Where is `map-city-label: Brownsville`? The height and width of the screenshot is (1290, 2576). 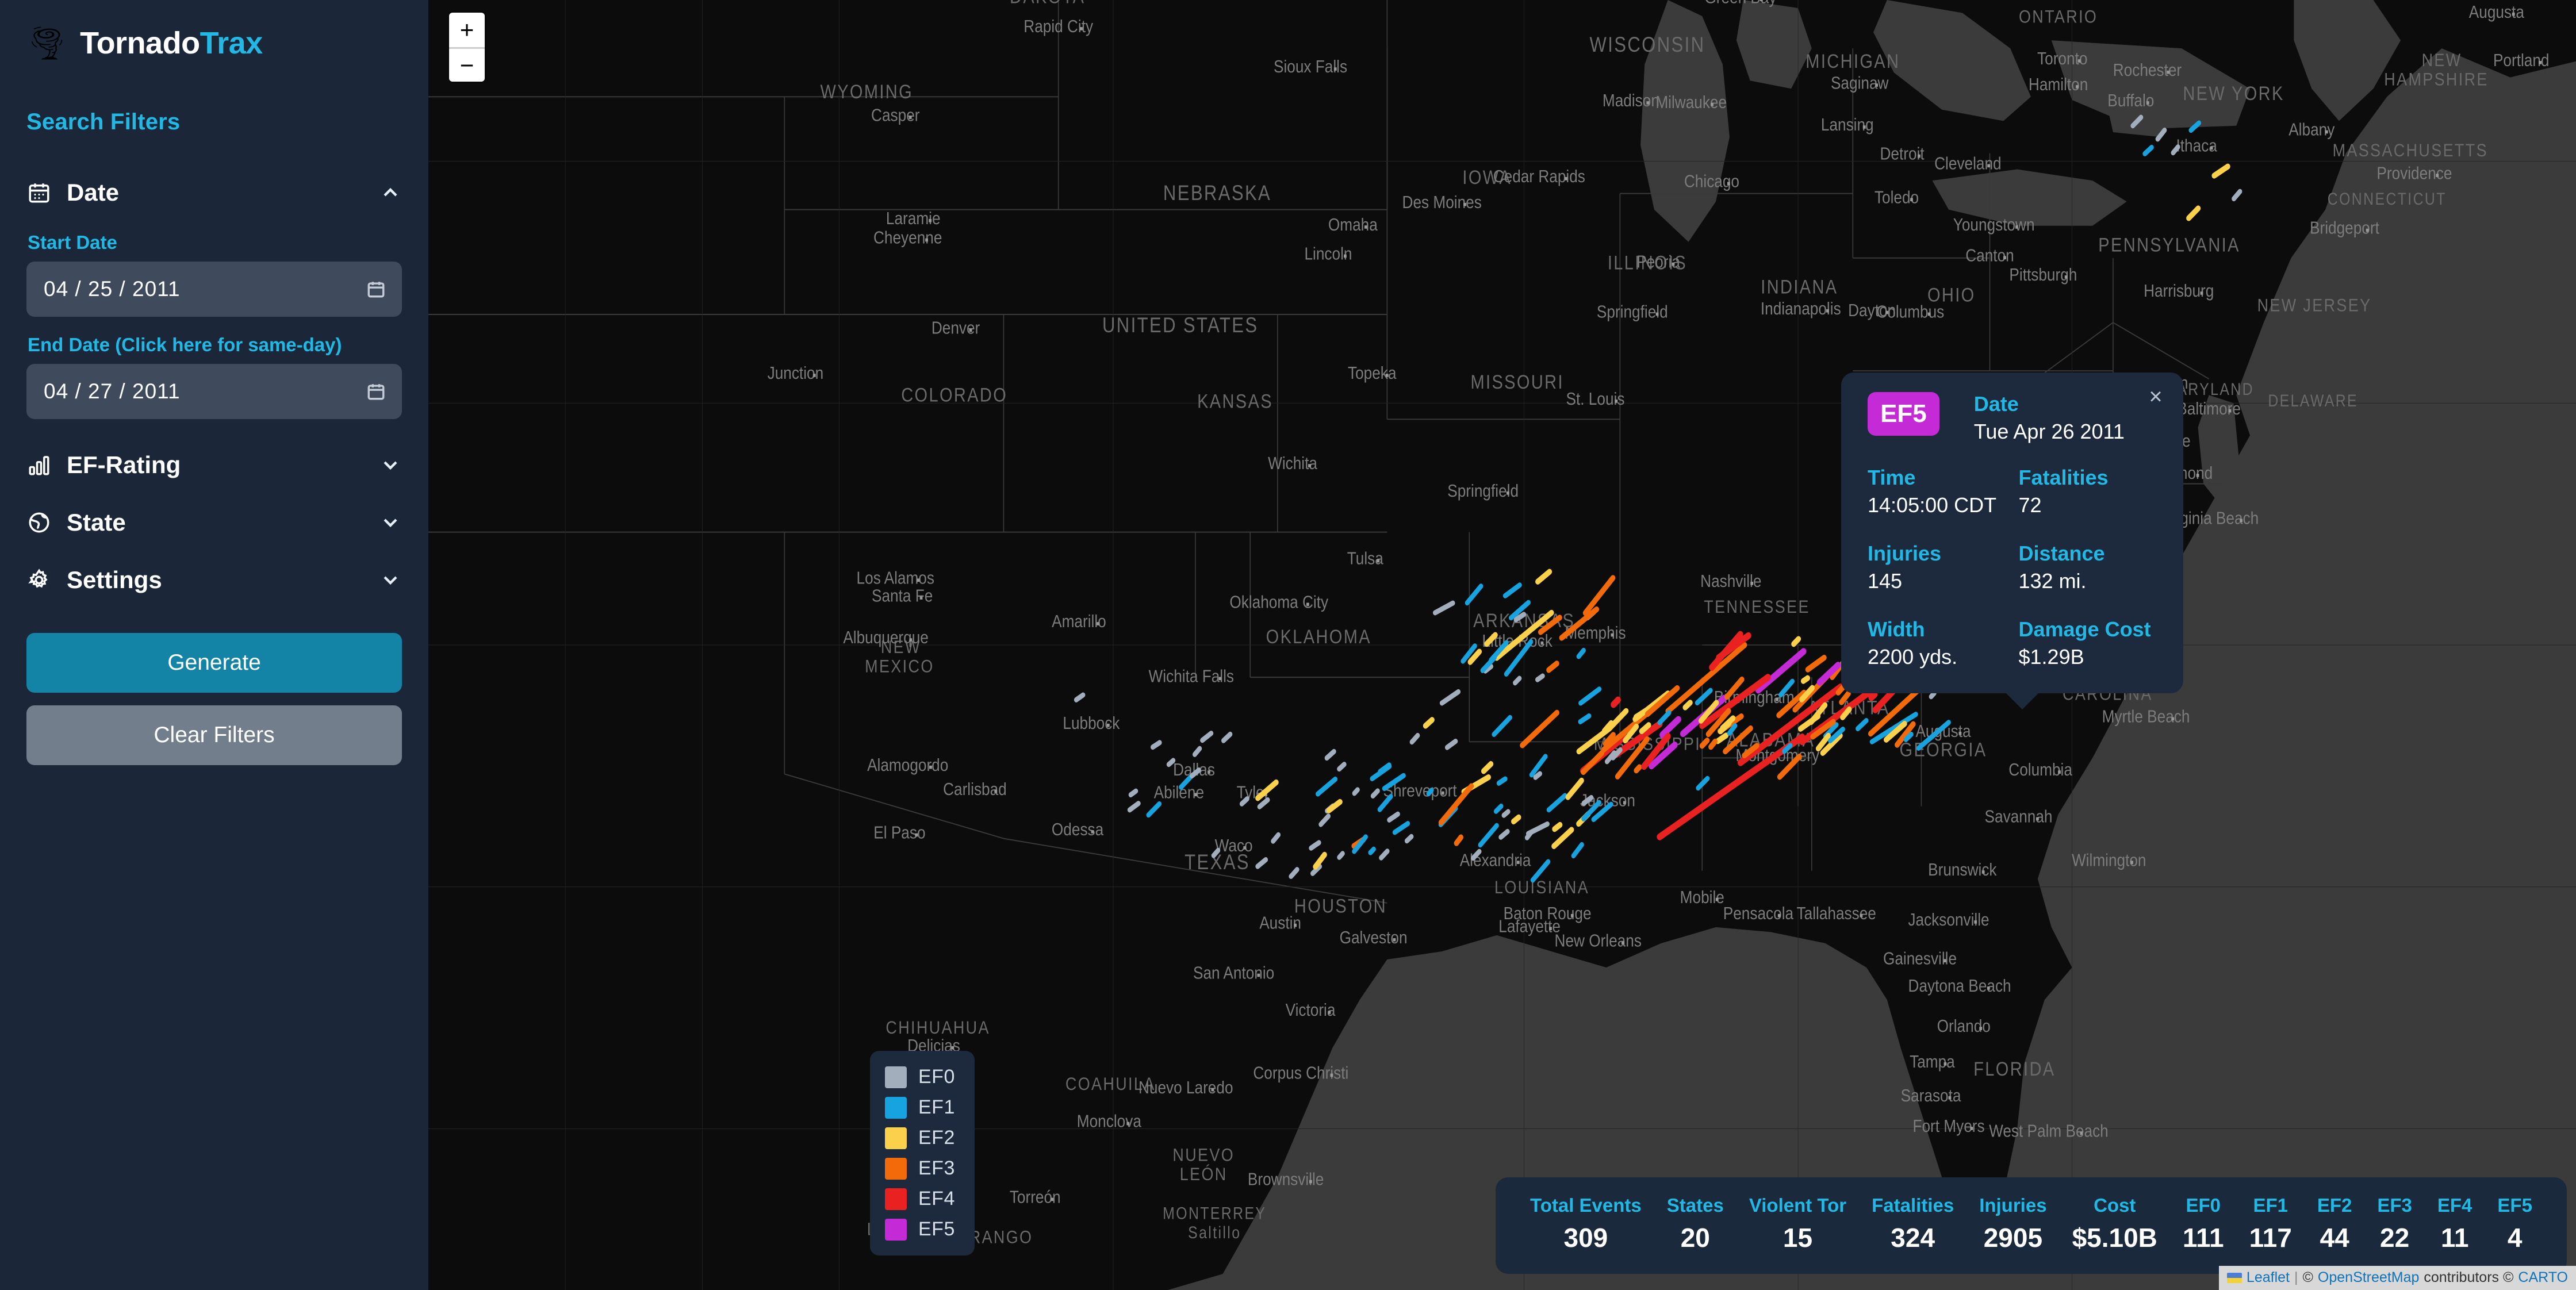
map-city-label: Brownsville is located at coordinates (1286, 1179).